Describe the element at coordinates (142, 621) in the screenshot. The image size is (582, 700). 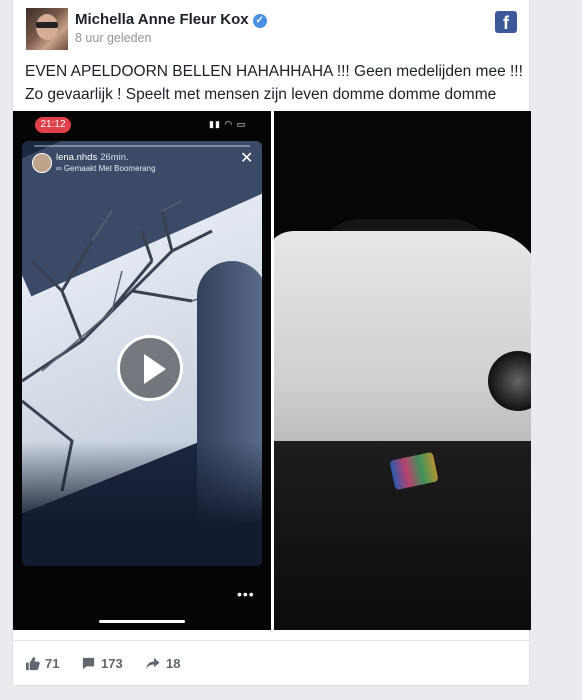
I see `home-indicator` at that location.